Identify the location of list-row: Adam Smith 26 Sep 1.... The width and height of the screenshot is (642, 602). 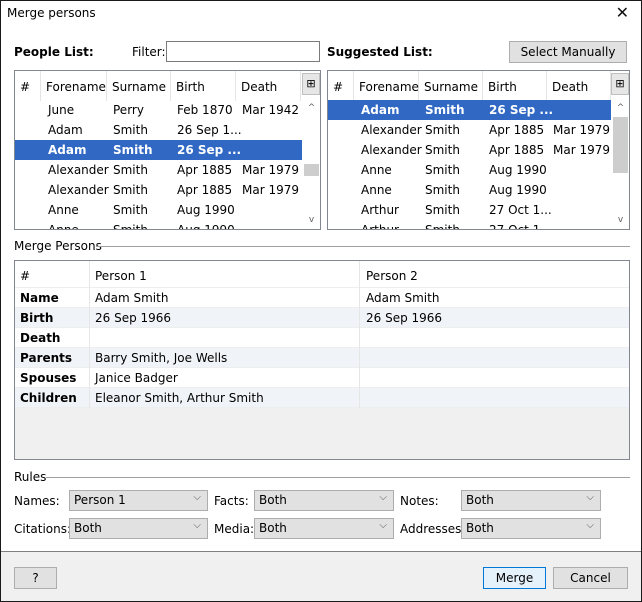
(158, 130).